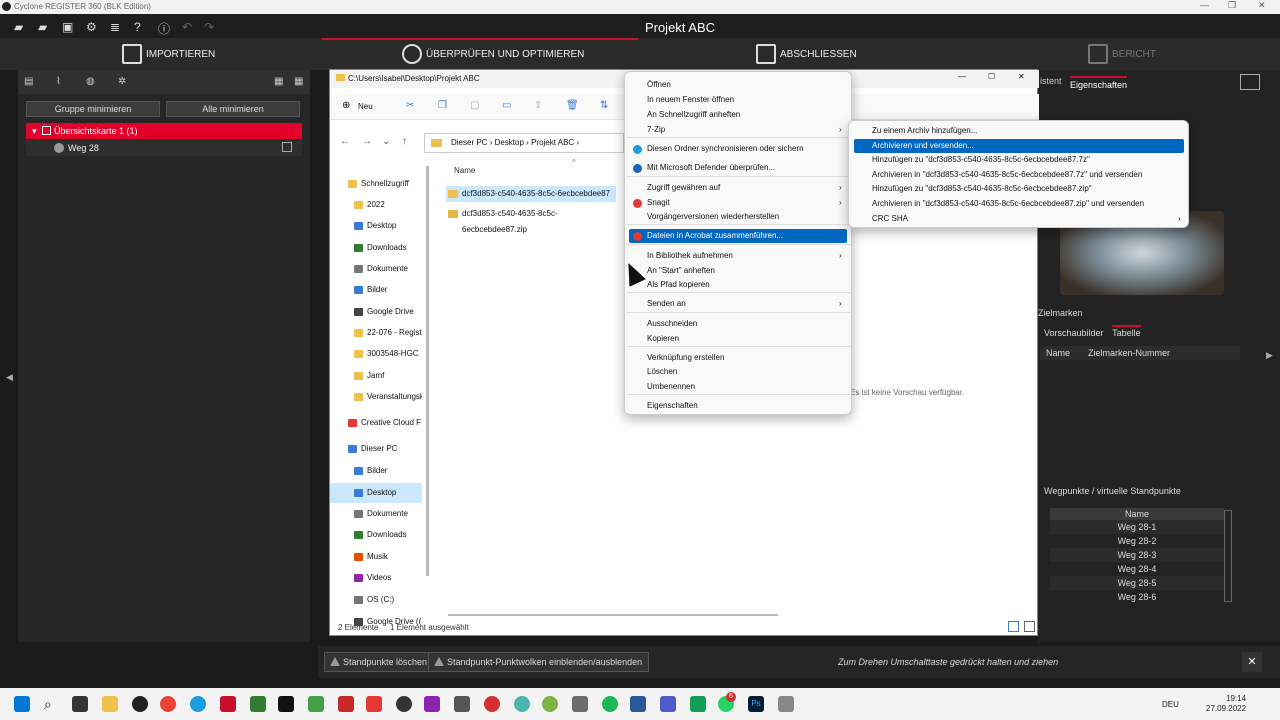  Describe the element at coordinates (52, 704) in the screenshot. I see `search-icon: ⌕` at that location.